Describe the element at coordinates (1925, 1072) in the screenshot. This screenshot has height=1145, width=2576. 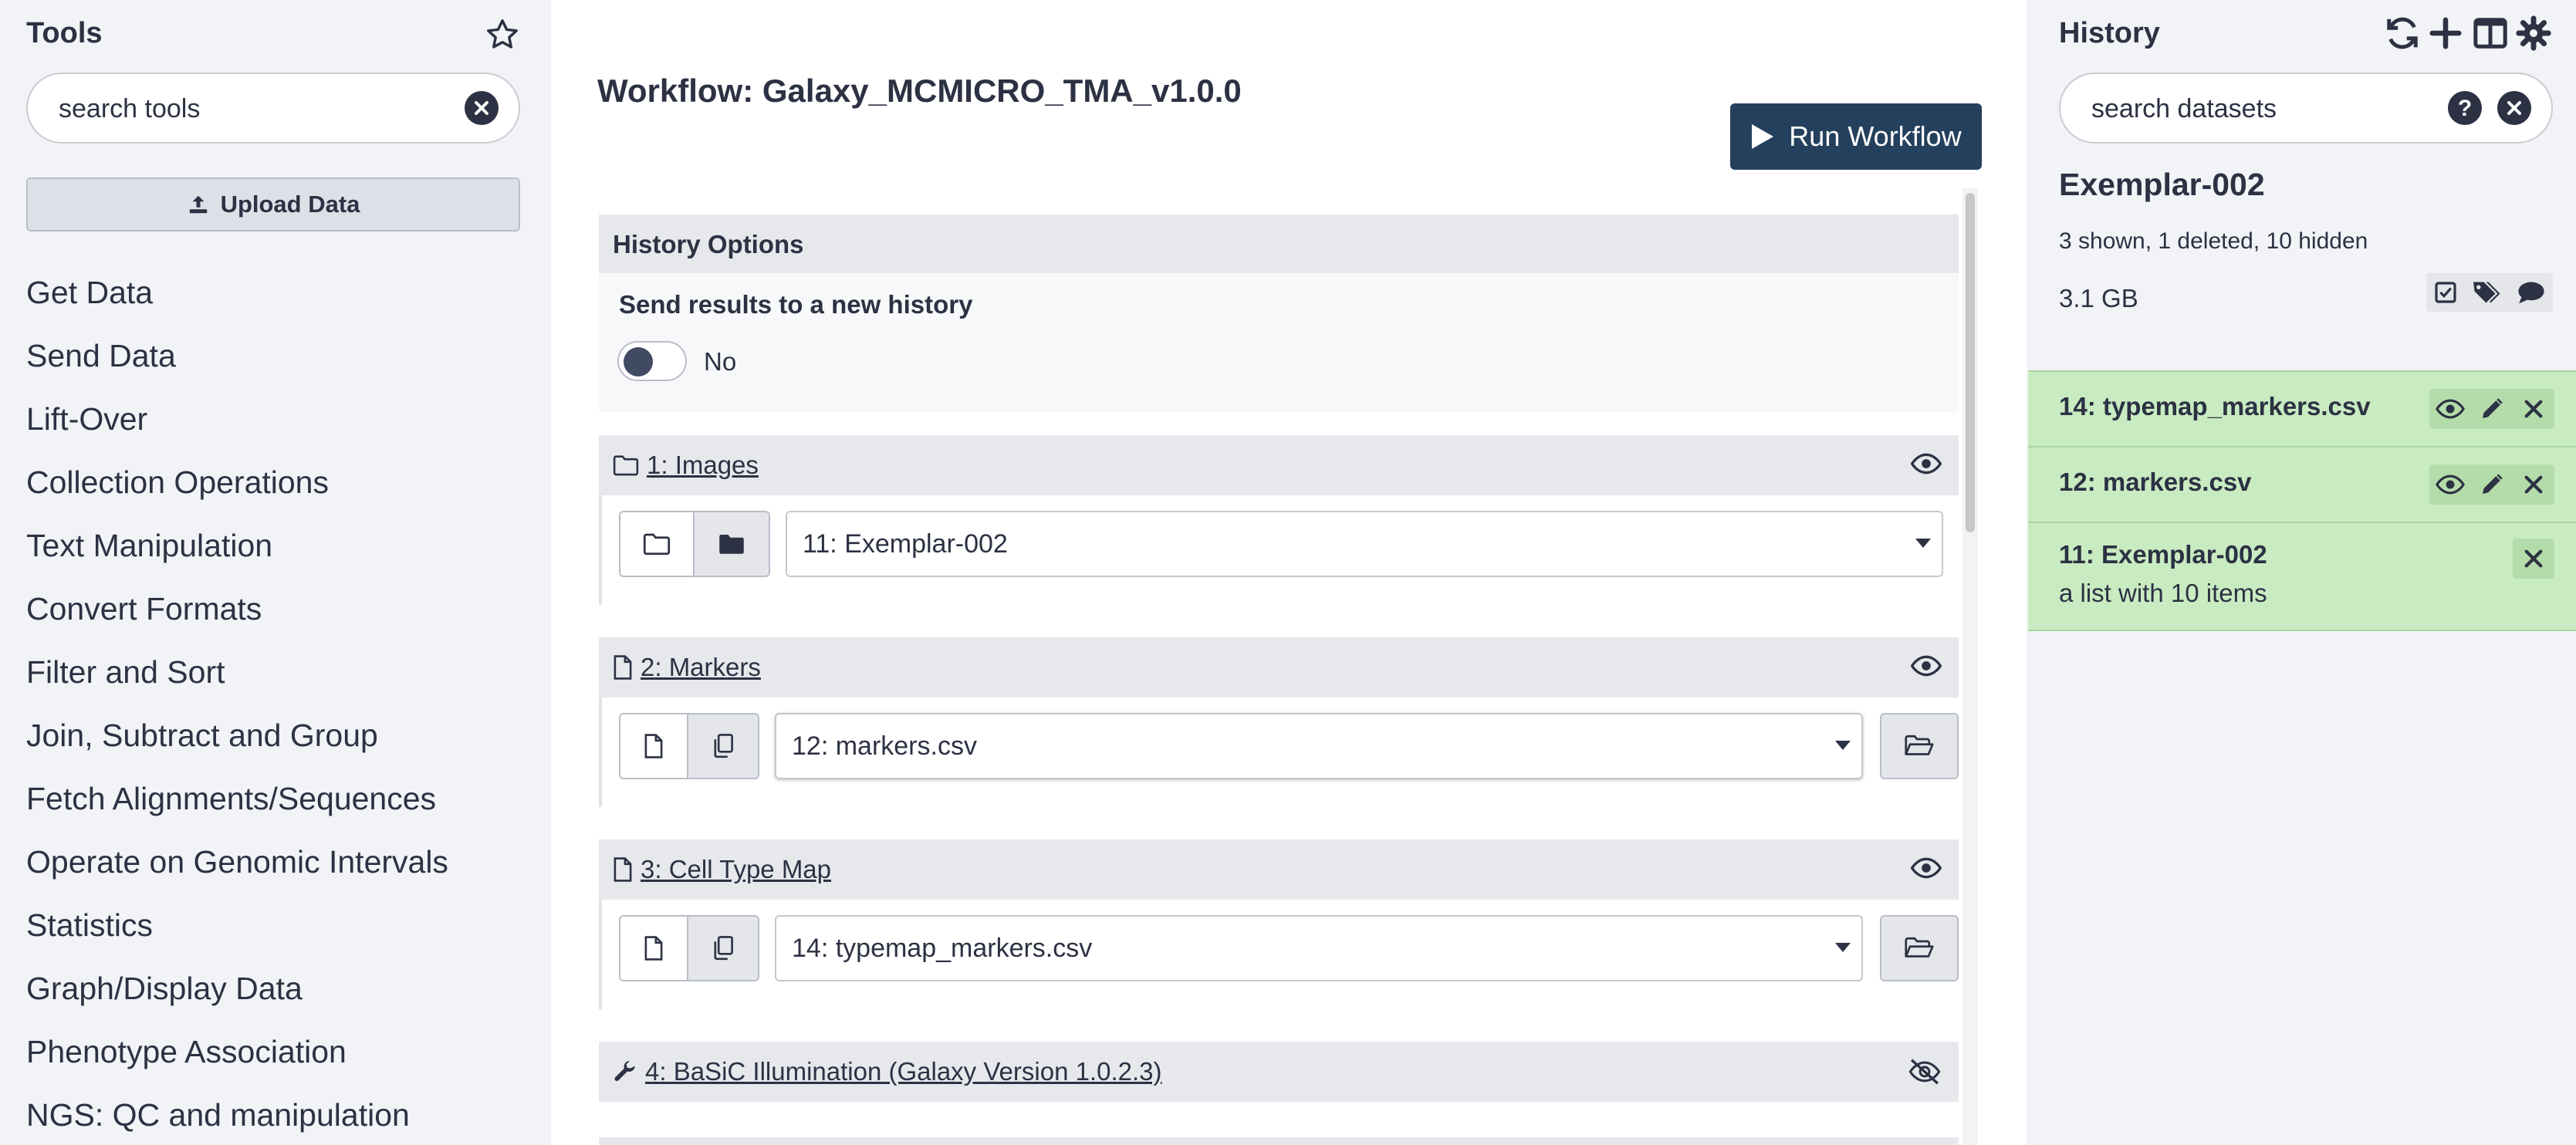
I see `eye-slash-icon` at that location.